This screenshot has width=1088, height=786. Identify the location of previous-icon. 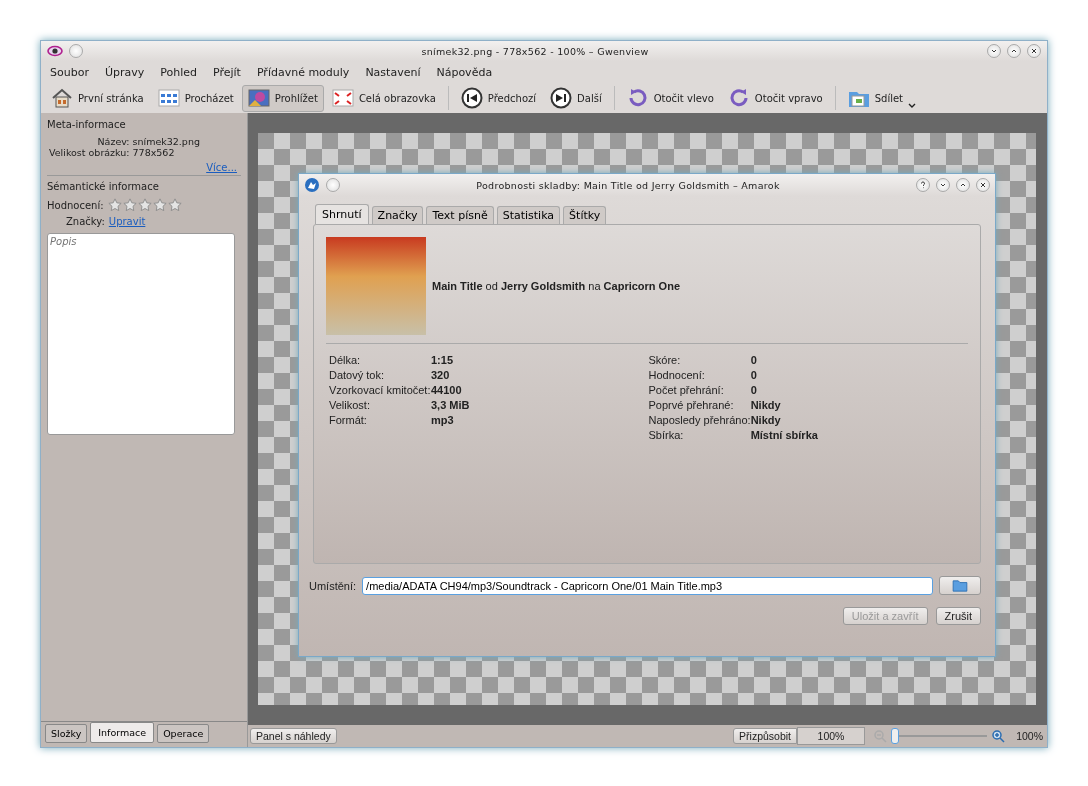
(471, 98).